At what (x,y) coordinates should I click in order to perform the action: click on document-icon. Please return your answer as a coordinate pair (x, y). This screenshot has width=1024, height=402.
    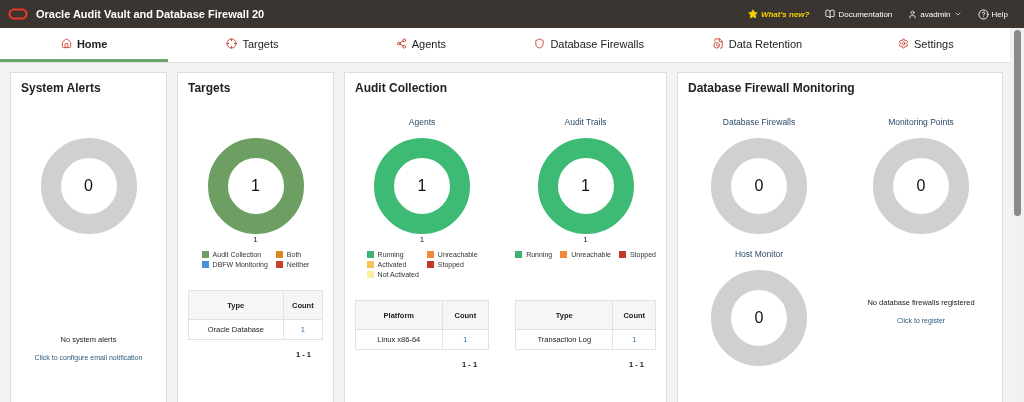
    Looking at the image, I should click on (718, 43).